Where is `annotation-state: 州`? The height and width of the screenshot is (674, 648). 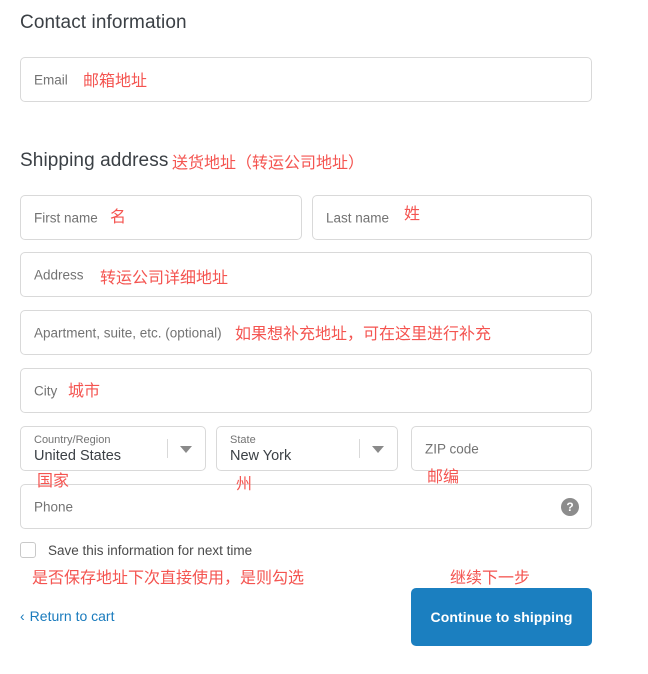 annotation-state: 州 is located at coordinates (244, 483).